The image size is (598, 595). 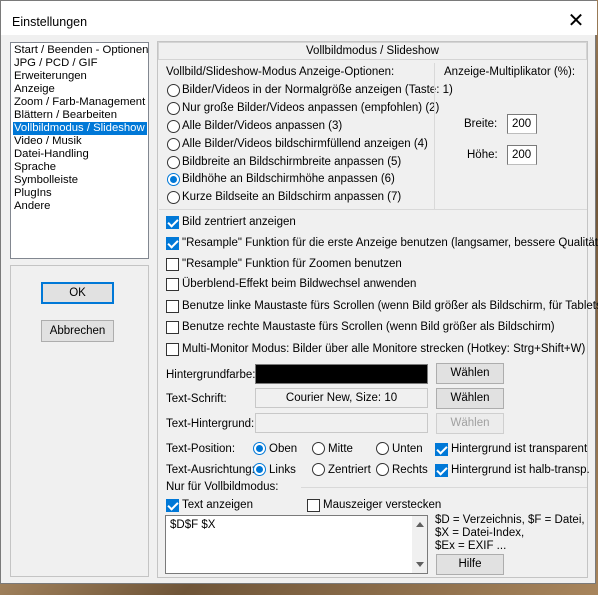 What do you see at coordinates (201, 449) in the screenshot?
I see `text-position-label: Text-Position:` at bounding box center [201, 449].